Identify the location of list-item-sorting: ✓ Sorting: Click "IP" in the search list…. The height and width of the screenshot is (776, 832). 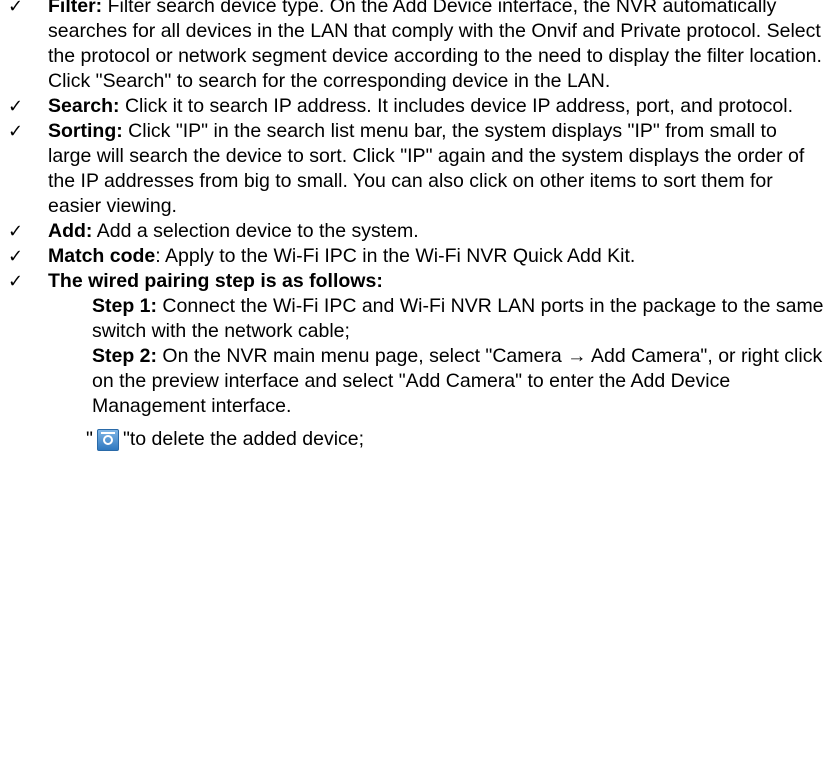
(416, 169).